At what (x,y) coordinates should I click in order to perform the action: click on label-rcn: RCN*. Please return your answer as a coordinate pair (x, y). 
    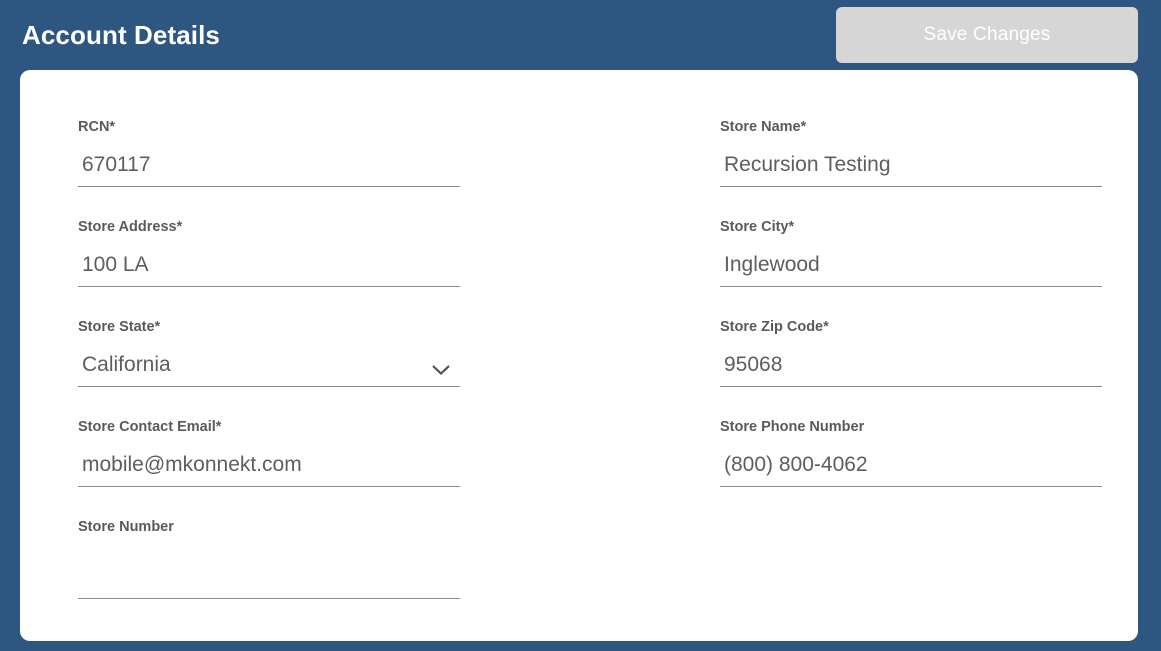
    Looking at the image, I should click on (97, 127).